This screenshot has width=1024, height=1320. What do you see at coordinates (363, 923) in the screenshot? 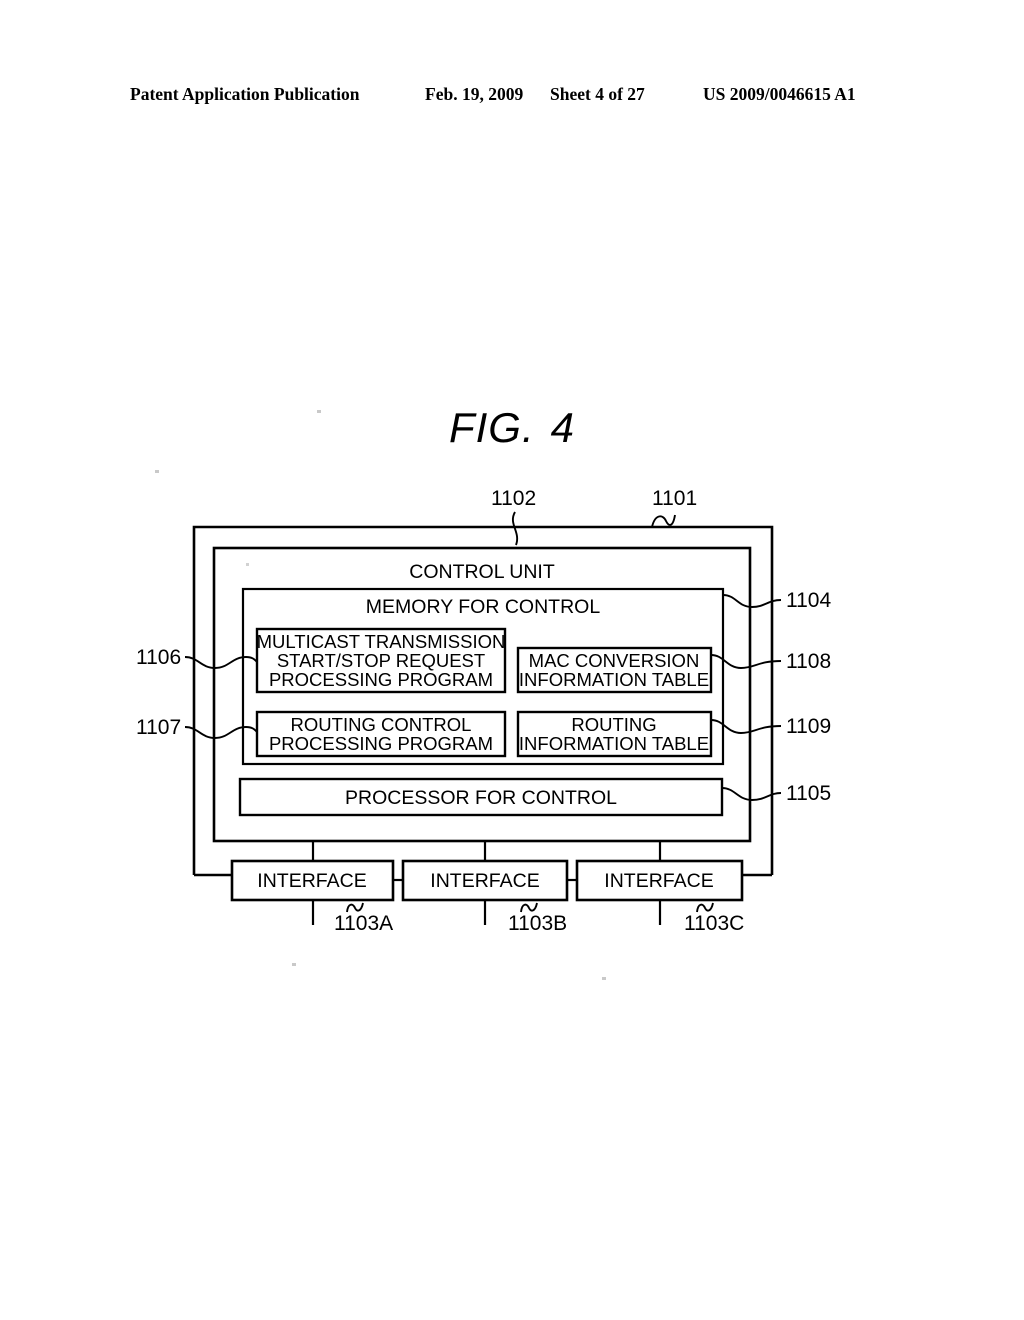
I see `refnum-1103A: 1103A` at bounding box center [363, 923].